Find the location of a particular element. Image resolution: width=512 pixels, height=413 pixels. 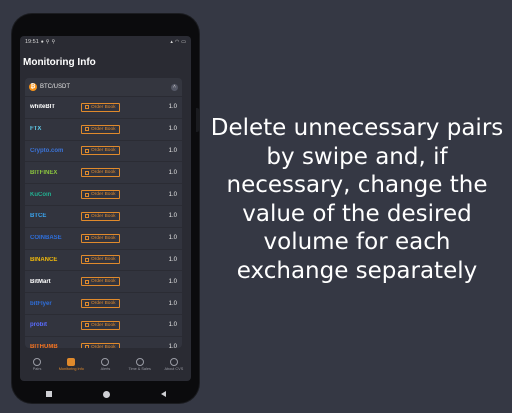

caption-line: exchange separately is located at coordinates (357, 270).